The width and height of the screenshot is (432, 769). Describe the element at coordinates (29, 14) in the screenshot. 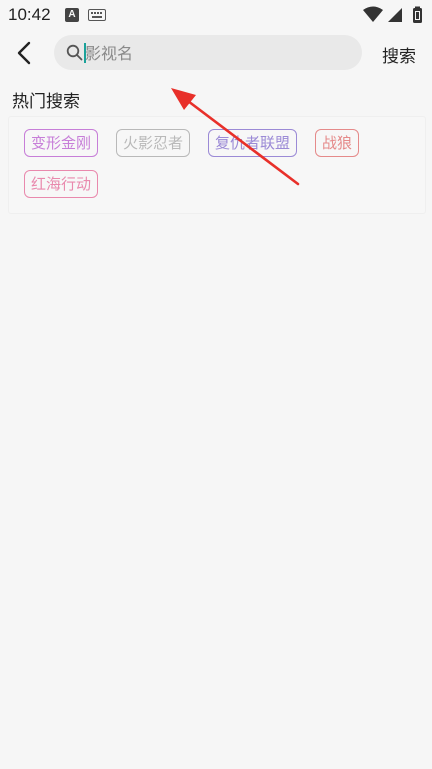

I see `status-time: 10:42` at that location.